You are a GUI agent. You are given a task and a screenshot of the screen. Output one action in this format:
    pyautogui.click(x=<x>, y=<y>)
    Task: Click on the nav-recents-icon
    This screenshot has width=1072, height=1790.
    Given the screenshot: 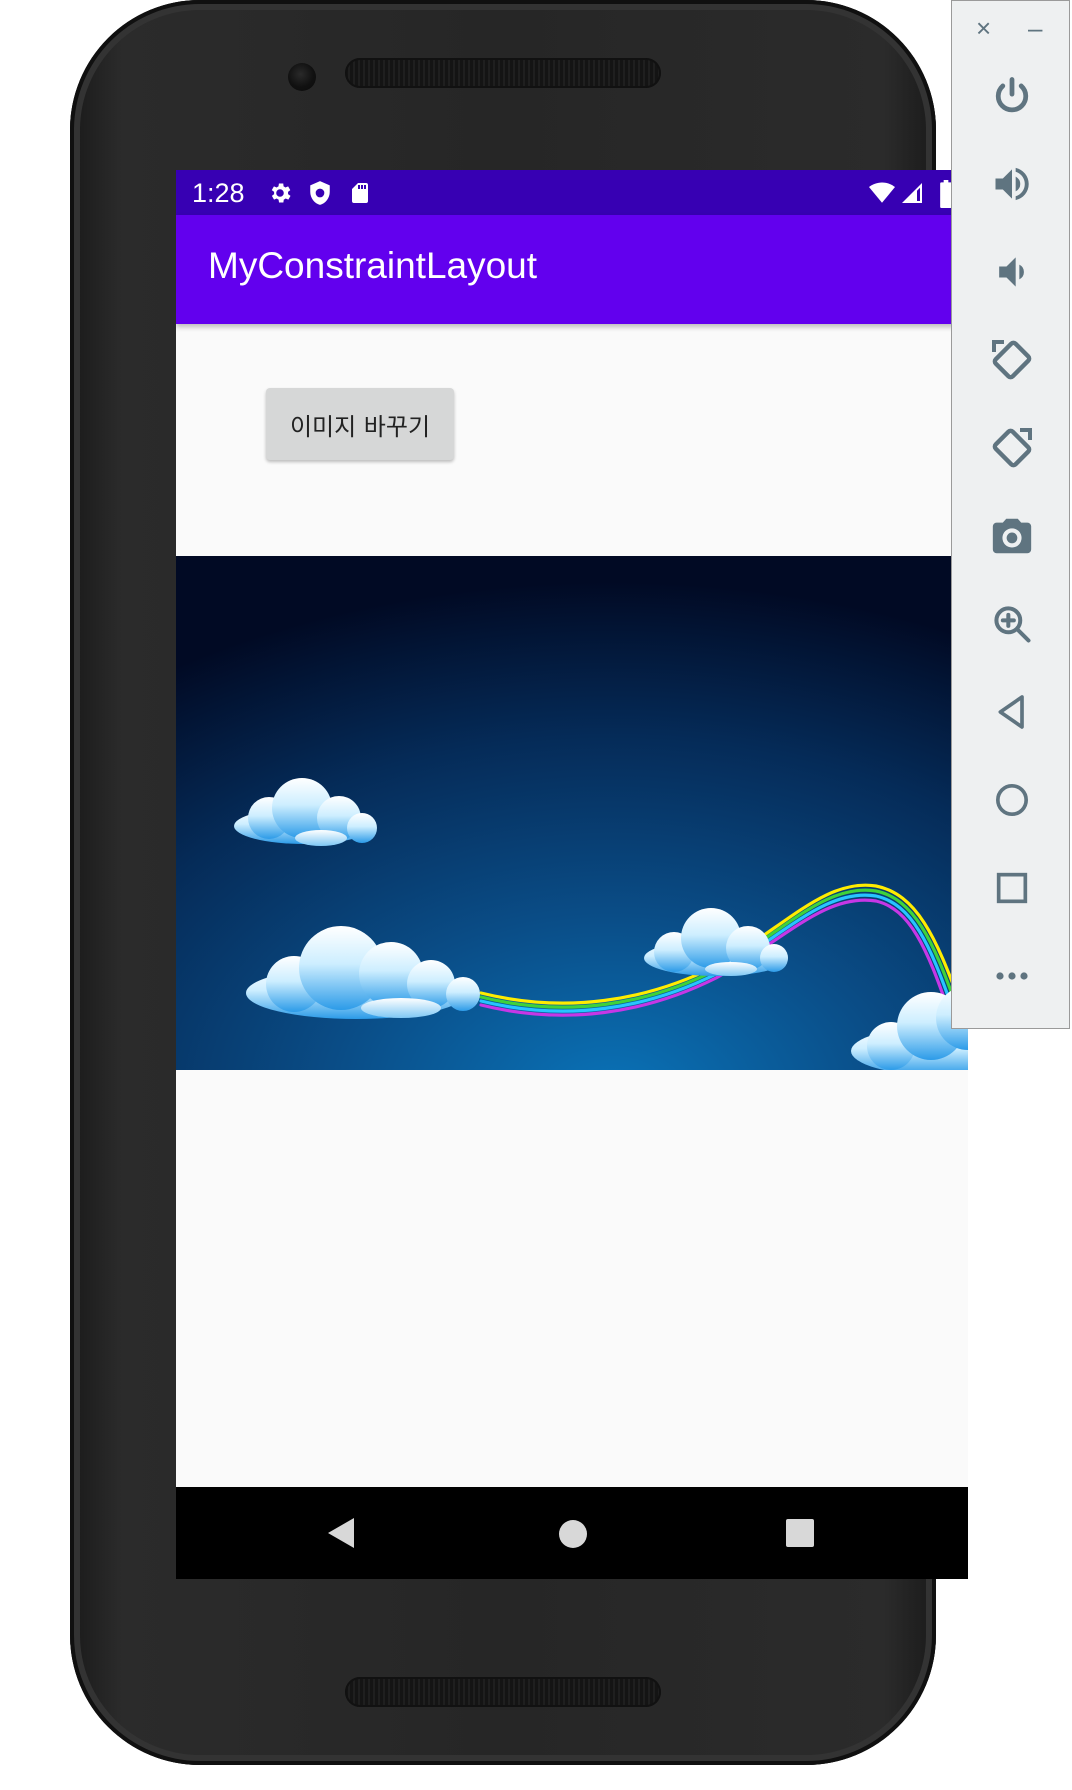 What is the action you would take?
    pyautogui.click(x=800, y=1535)
    